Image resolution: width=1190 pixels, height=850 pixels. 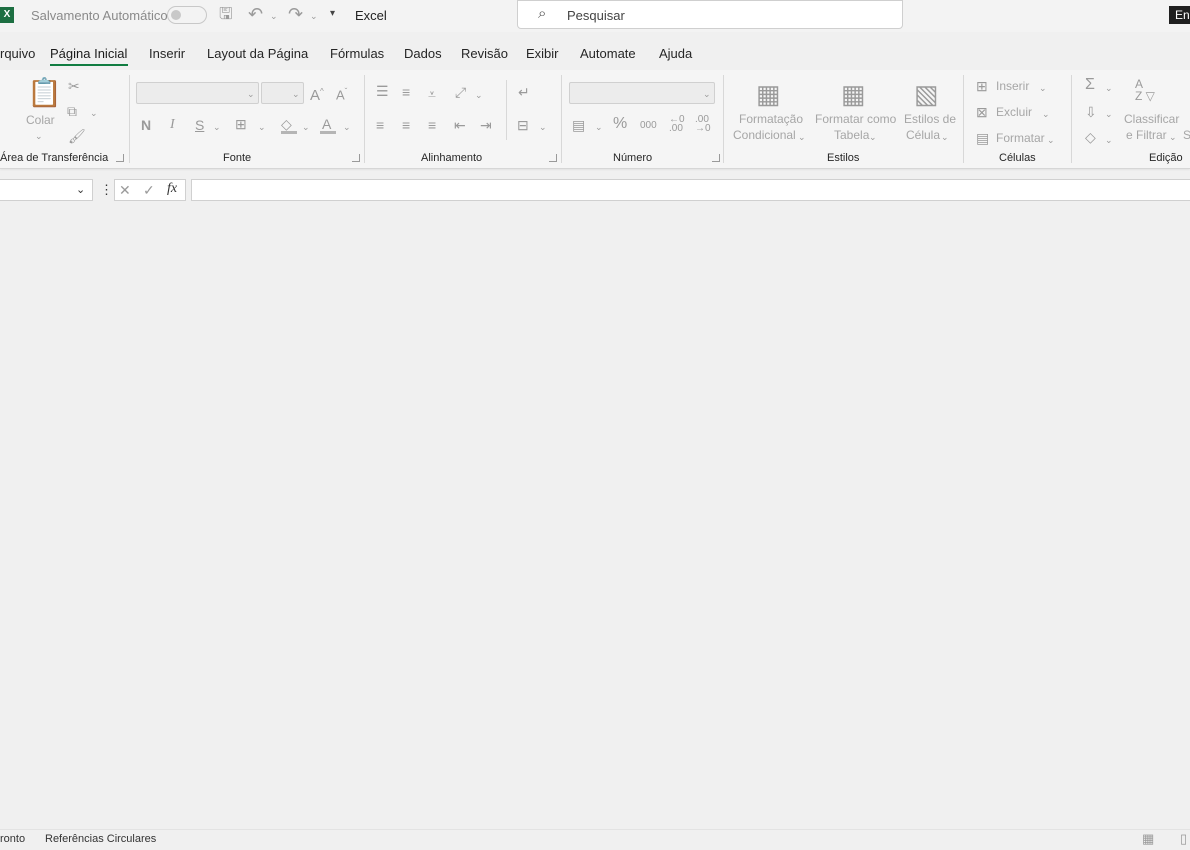 I want to click on shrink-font-icon: Aˇ, so click(x=341, y=93).